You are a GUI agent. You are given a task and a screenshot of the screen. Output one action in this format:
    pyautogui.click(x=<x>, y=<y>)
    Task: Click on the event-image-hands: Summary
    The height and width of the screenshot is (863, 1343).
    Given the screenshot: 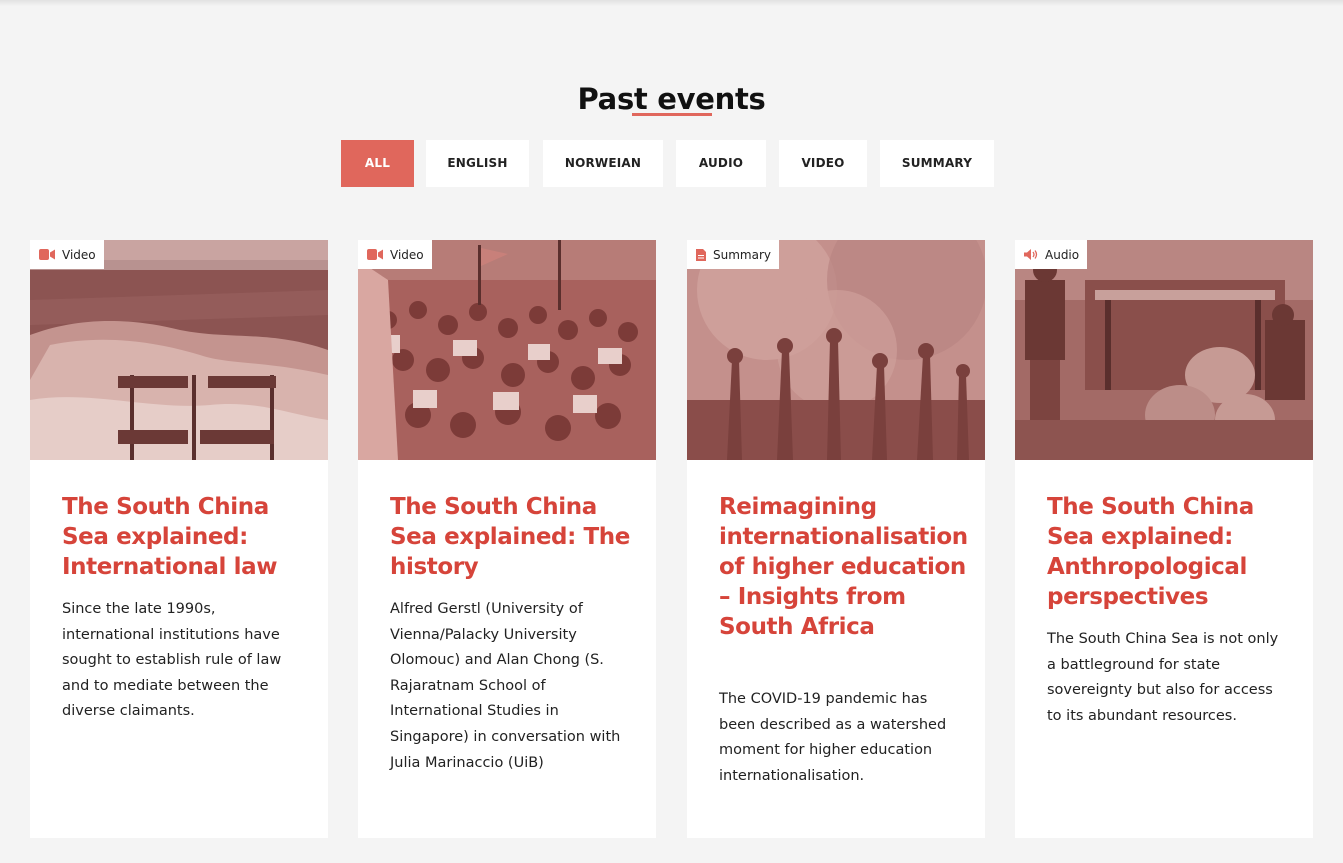 What is the action you would take?
    pyautogui.click(x=836, y=350)
    